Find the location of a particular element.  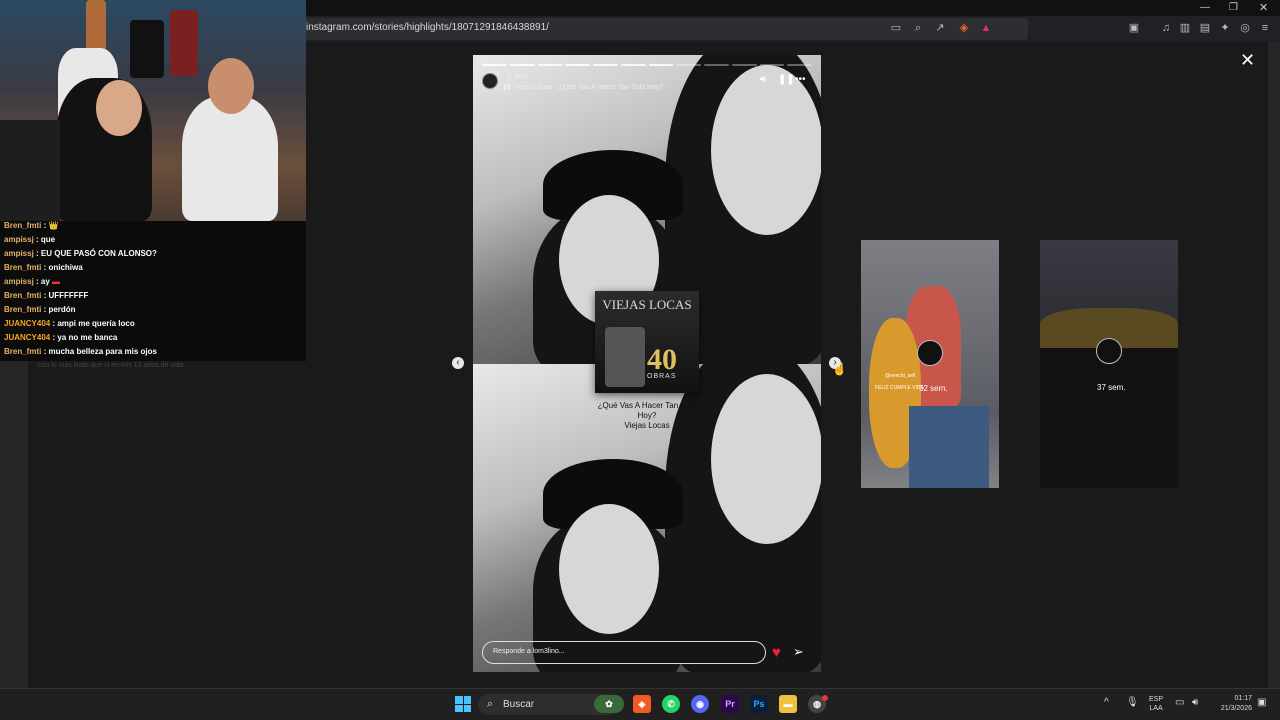

chat-message: ampissj : ay ▬ is located at coordinates (32, 281).